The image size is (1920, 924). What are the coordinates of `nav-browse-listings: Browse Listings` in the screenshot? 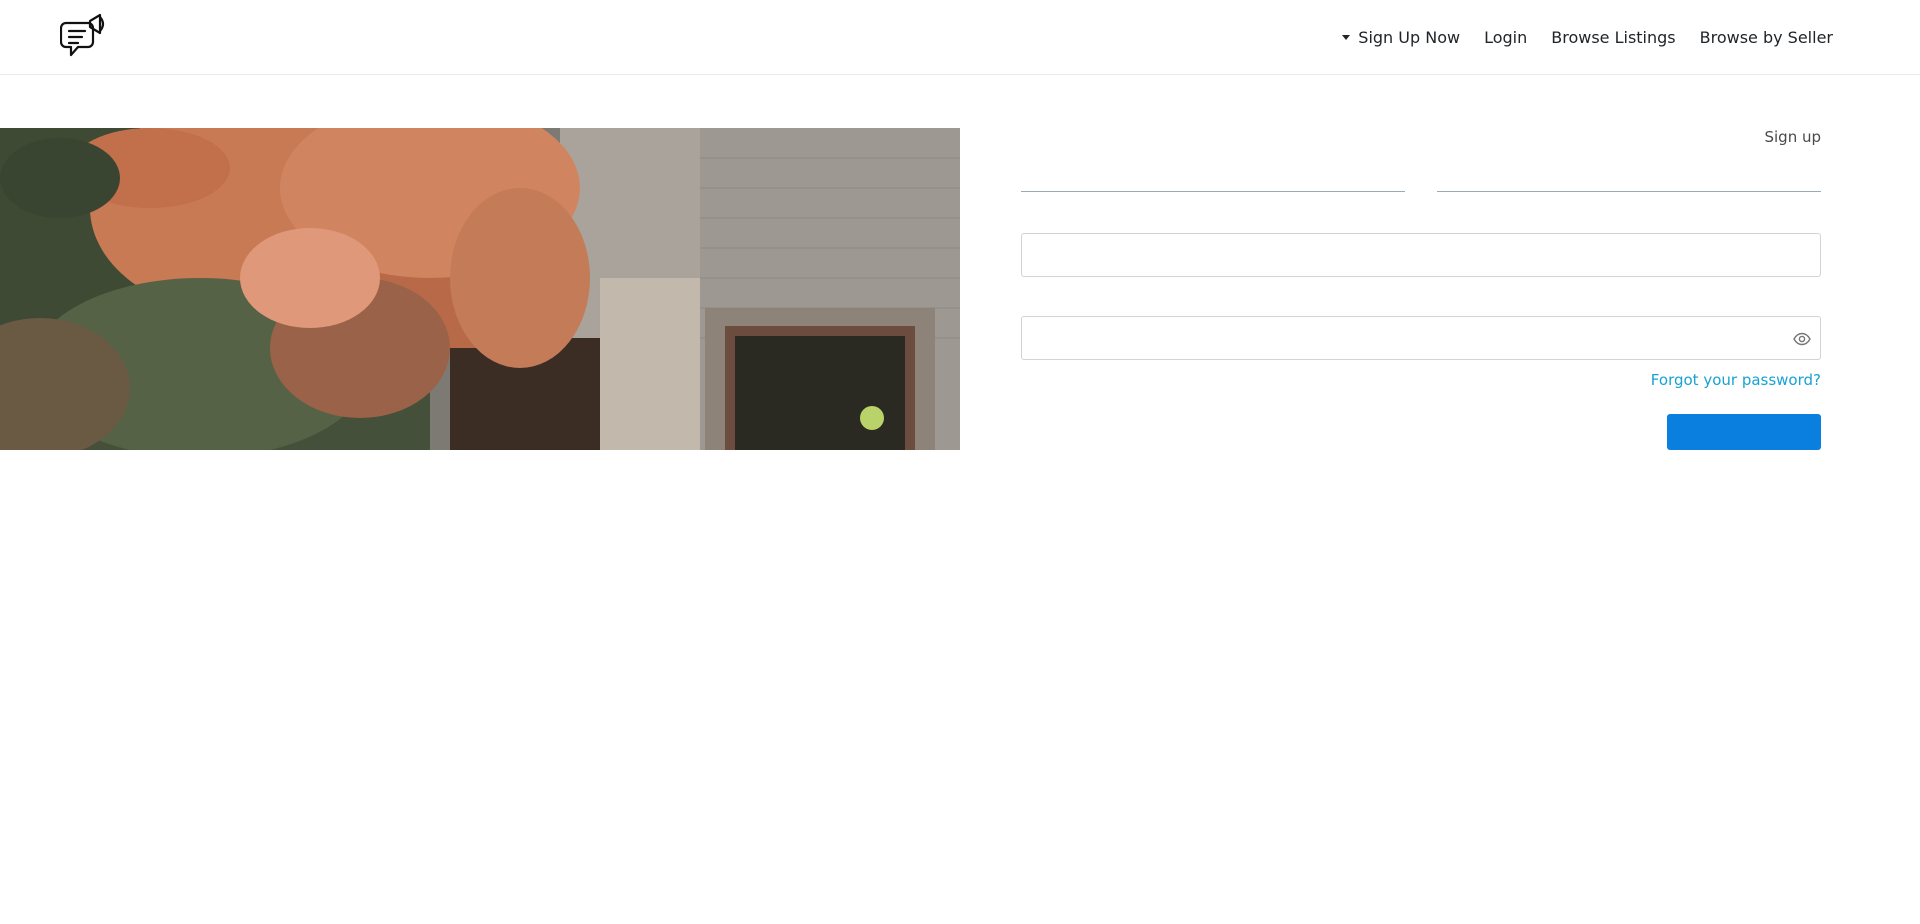 It's located at (1613, 37).